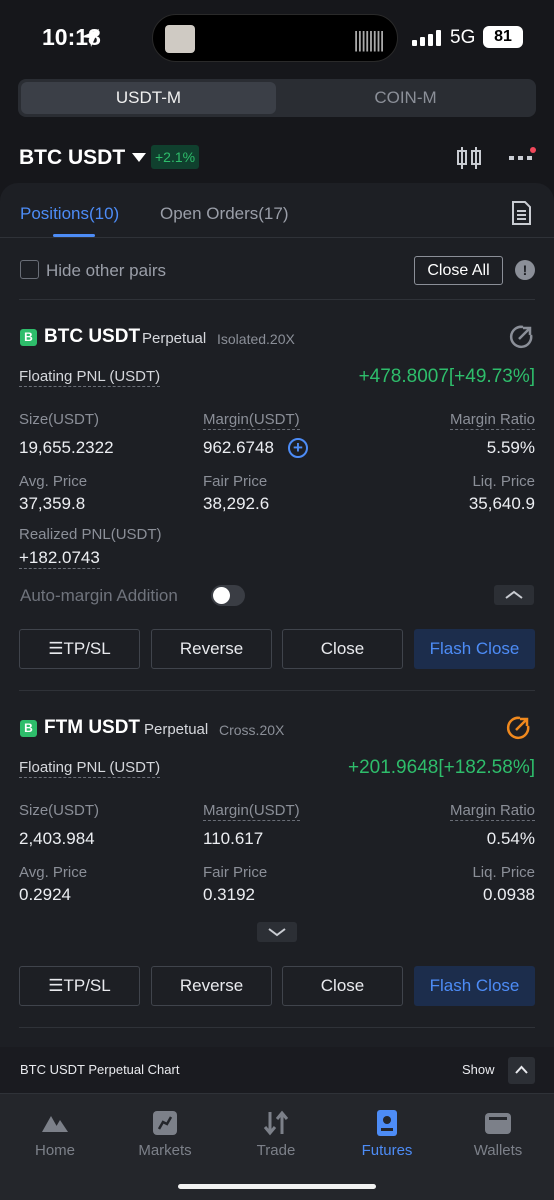 The height and width of the screenshot is (1200, 554). I want to click on signal-icon, so click(427, 38).